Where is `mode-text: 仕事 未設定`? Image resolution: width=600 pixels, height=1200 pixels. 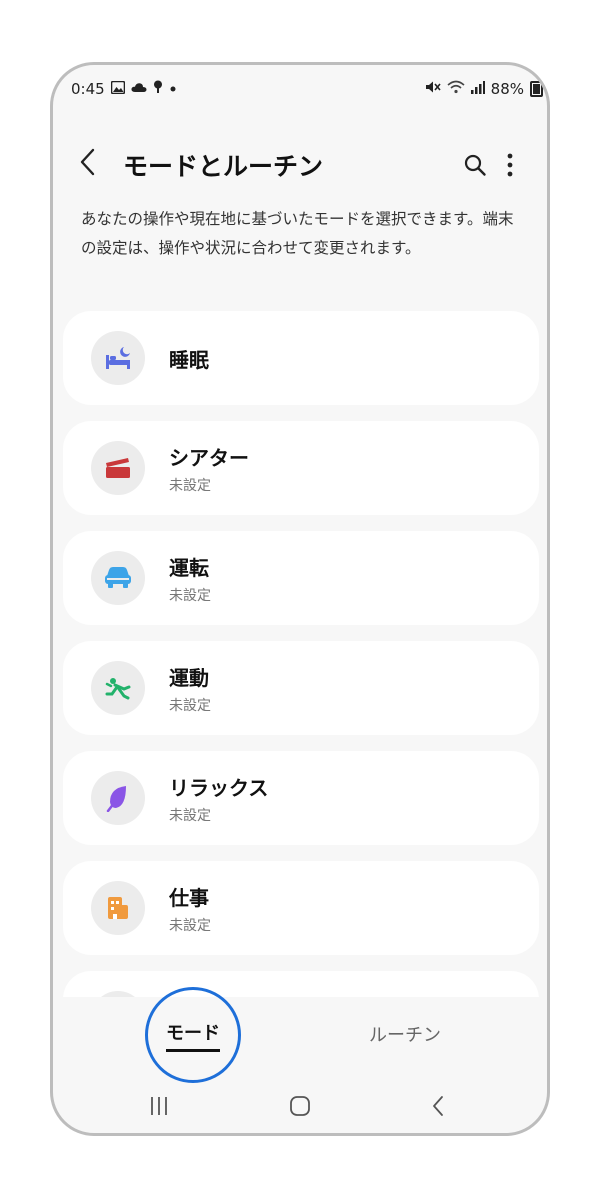
mode-text: 仕事 未設定 is located at coordinates (190, 908).